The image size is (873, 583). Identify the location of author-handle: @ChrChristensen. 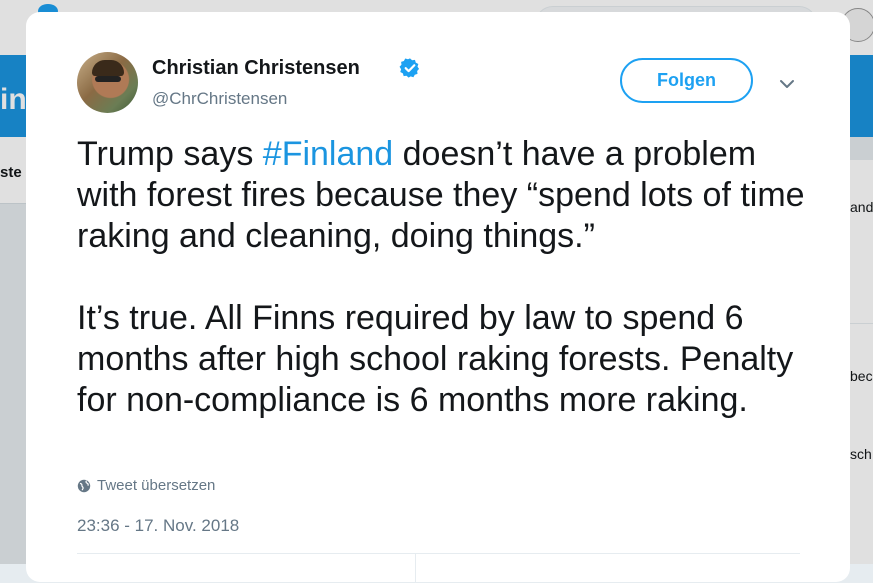
(219, 99).